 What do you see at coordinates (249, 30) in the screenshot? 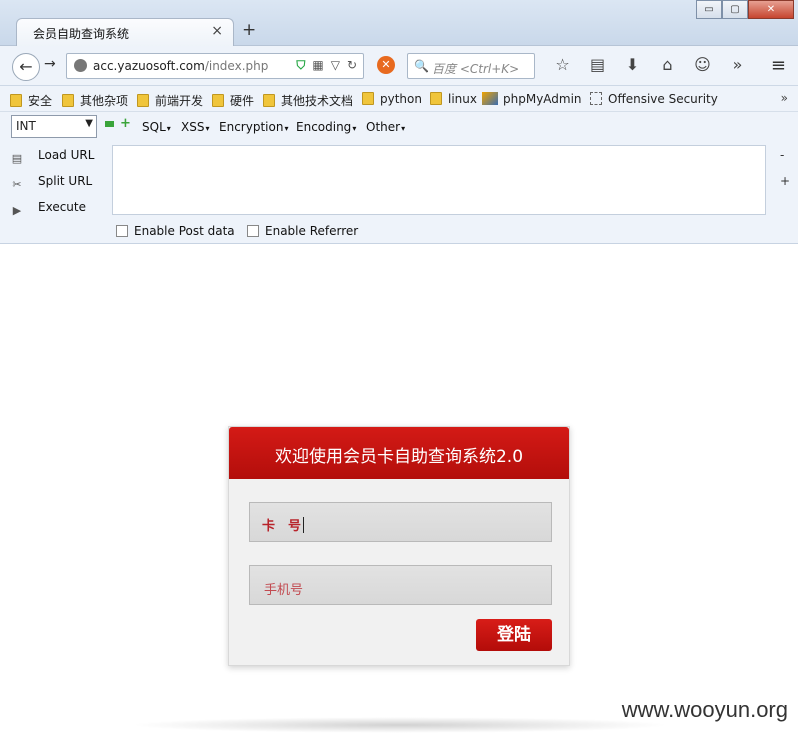
I see `new-tab-button: +` at bounding box center [249, 30].